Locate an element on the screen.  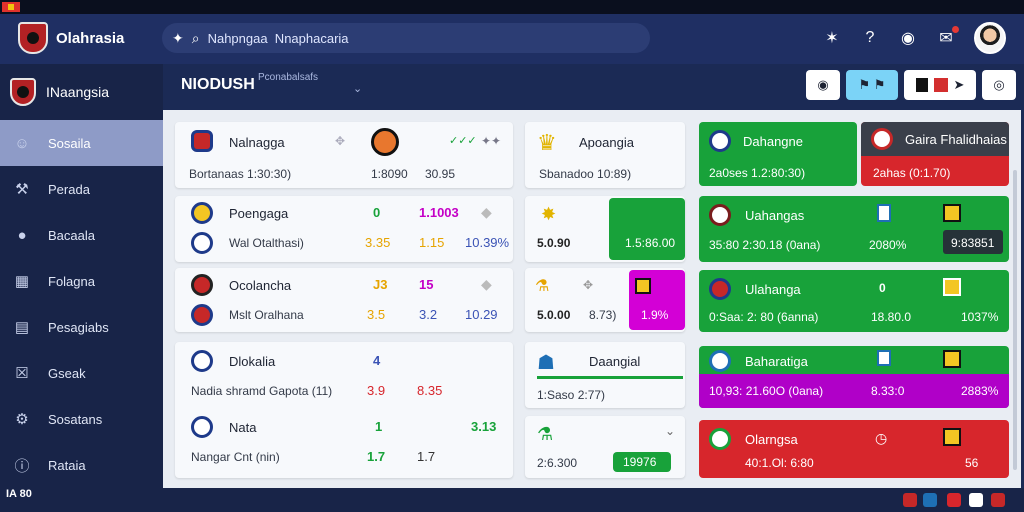
chat-icon: ◉ is located at coordinates (908, 38).